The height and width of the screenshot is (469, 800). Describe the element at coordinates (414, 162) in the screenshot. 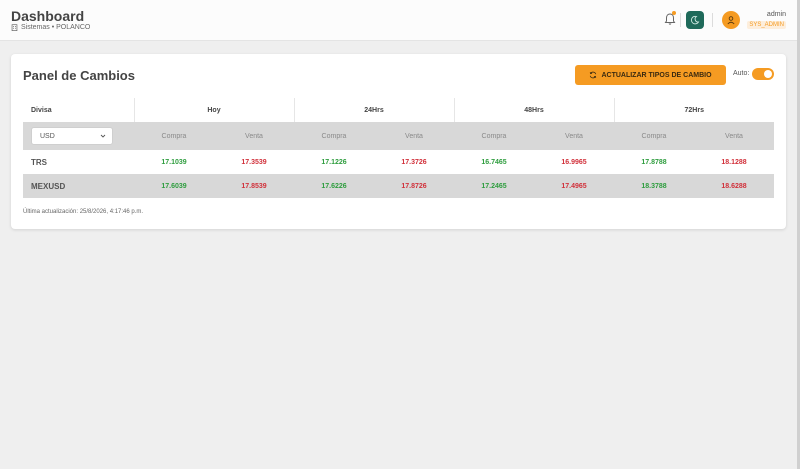

I see `sell-rate: 17.3726` at that location.